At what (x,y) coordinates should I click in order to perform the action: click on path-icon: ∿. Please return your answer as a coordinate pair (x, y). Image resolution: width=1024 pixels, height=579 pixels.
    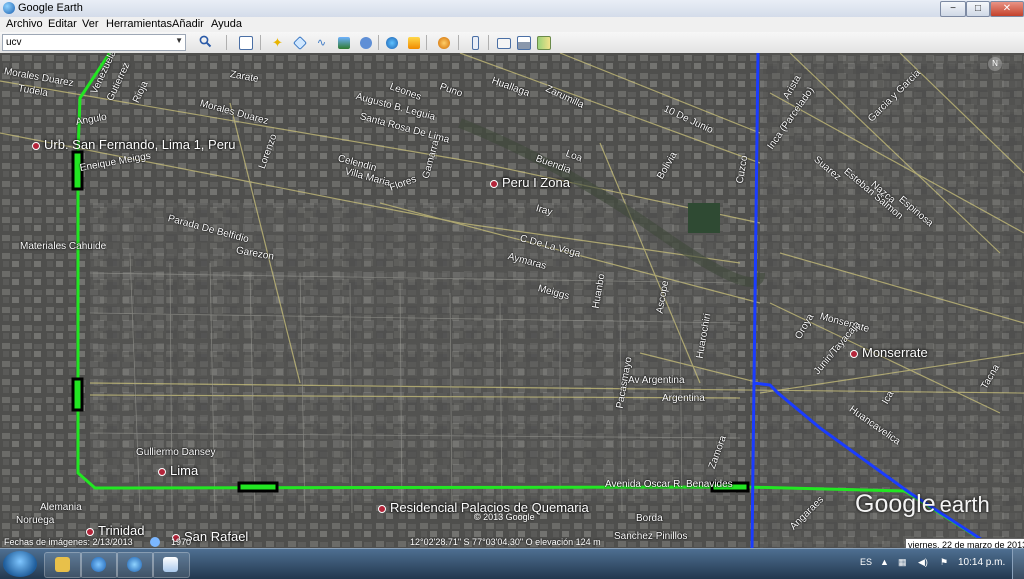
    Looking at the image, I should click on (321, 43).